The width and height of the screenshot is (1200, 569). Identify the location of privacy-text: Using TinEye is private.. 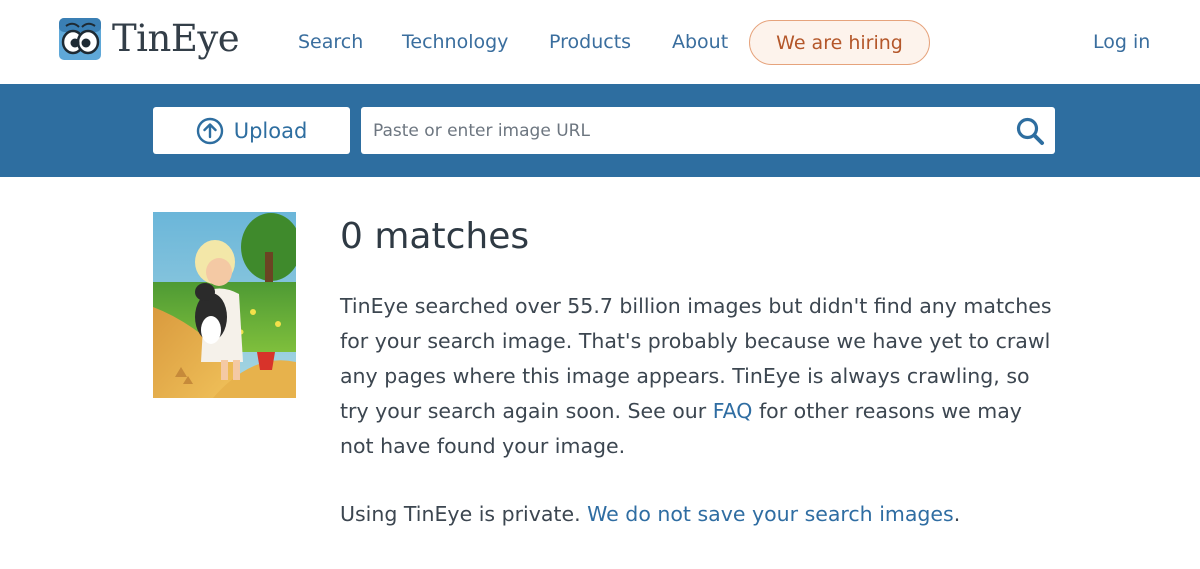
(464, 514).